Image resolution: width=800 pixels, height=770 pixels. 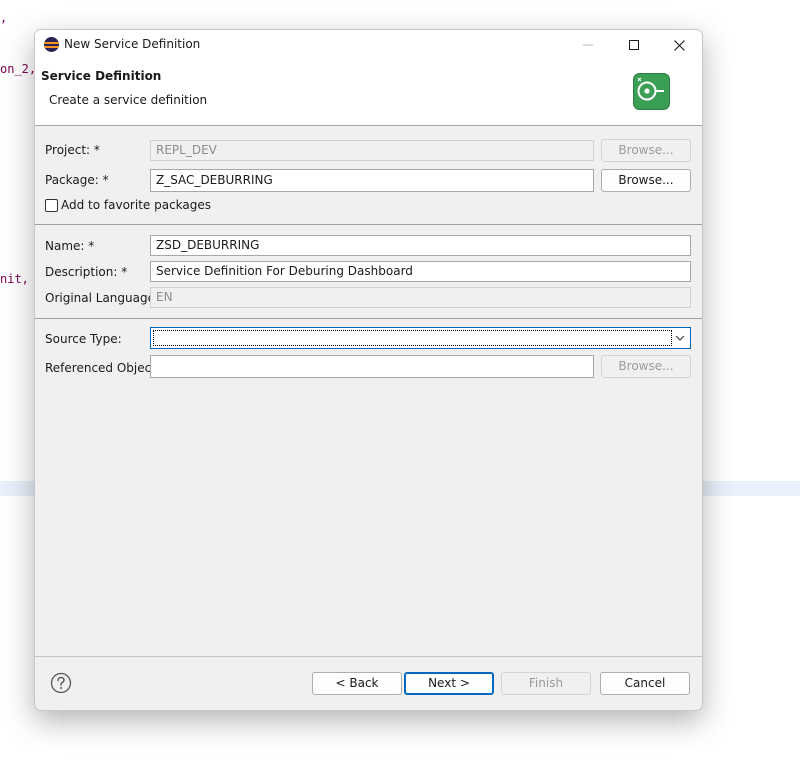 I want to click on minimize-button, so click(x=588, y=45).